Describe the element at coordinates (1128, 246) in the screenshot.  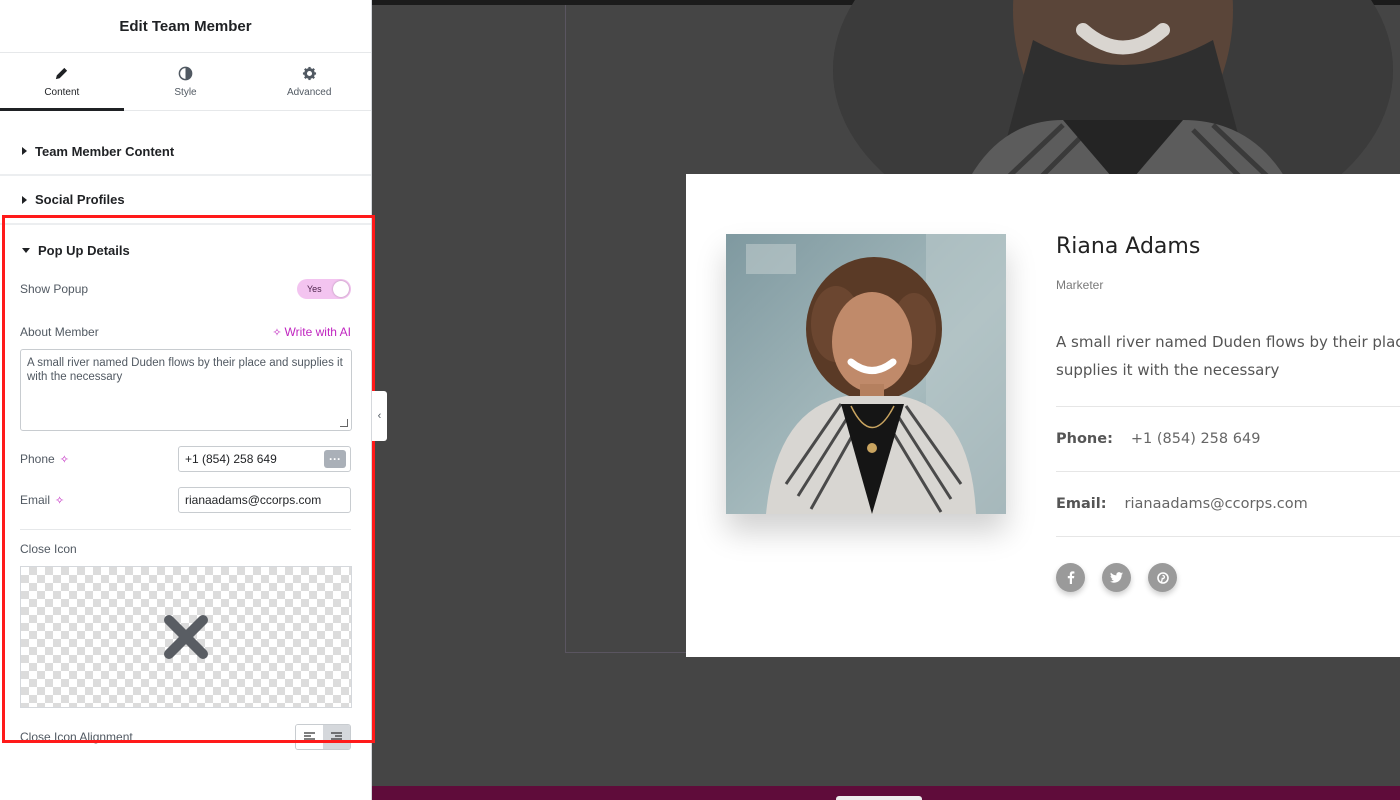
I see `member-name: Riana Adams` at that location.